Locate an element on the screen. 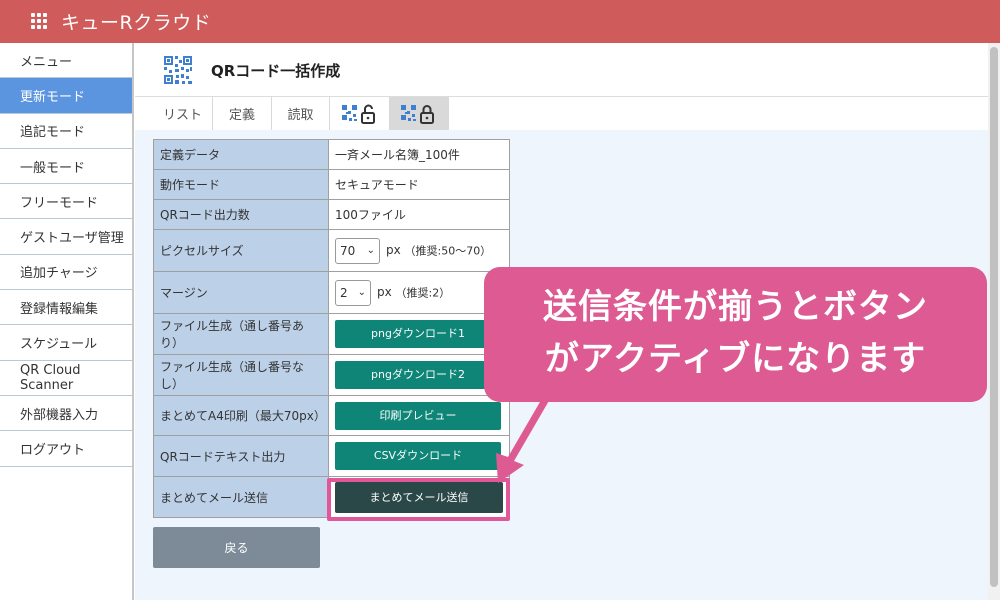 Image resolution: width=1000 pixels, height=600 pixels. sidebar-item-guest-users: ゲストユーザ管理 is located at coordinates (66, 237).